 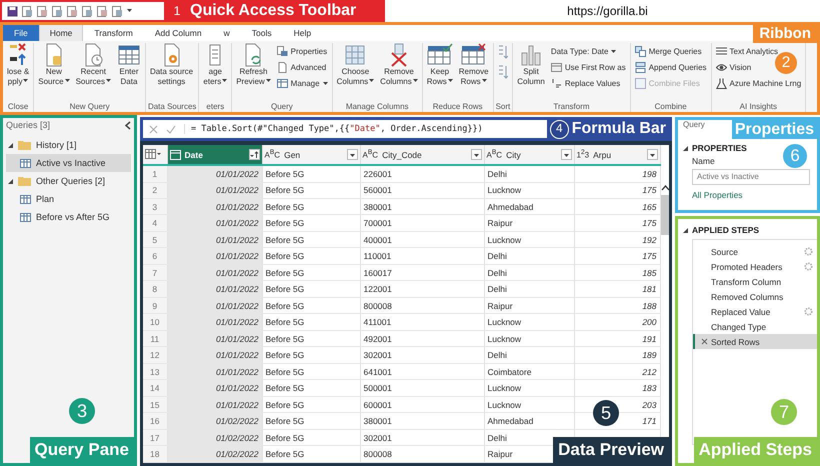 I want to click on group-label: New Query, so click(x=89, y=106).